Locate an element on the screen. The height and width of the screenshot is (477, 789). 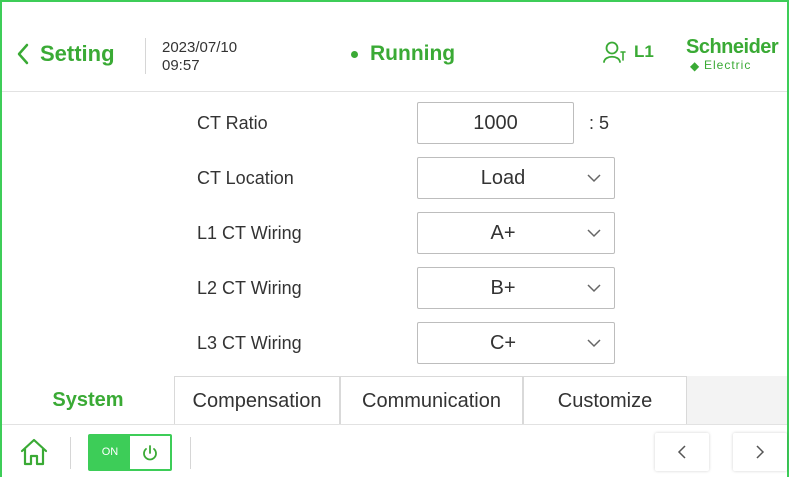
home-icon is located at coordinates (34, 452).